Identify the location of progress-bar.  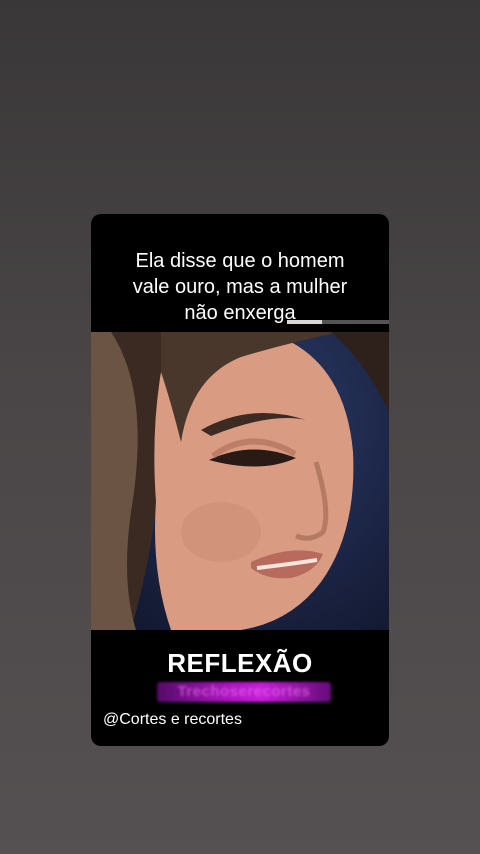
(338, 322).